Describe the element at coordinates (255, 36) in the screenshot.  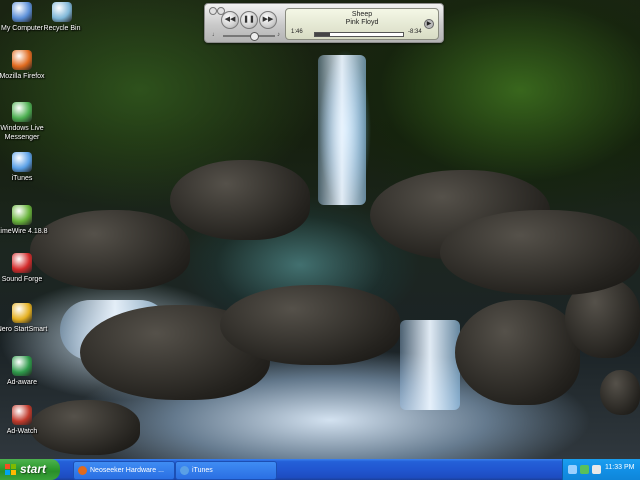
I see `volume-knob` at that location.